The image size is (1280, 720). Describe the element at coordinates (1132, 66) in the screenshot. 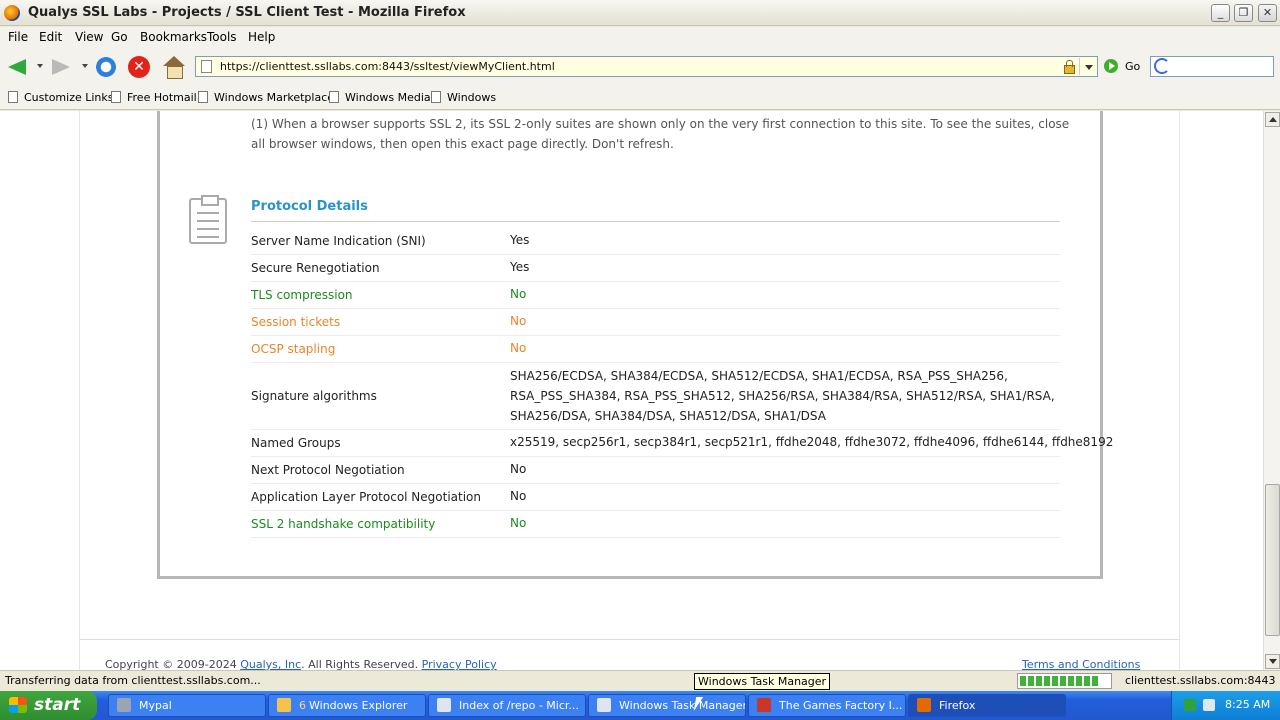

I see `go-button: Go` at that location.